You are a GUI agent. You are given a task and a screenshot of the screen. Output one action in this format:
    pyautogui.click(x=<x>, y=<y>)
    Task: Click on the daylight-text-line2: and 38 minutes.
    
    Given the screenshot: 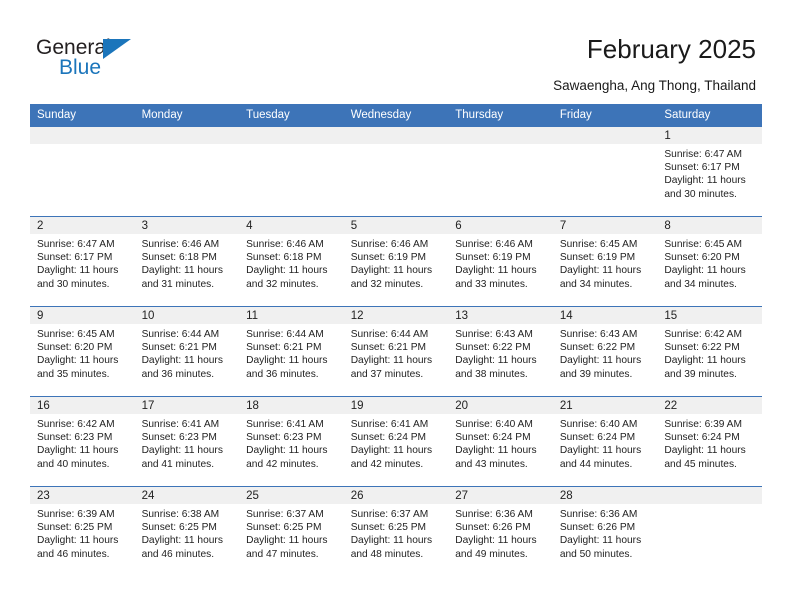 What is the action you would take?
    pyautogui.click(x=491, y=374)
    